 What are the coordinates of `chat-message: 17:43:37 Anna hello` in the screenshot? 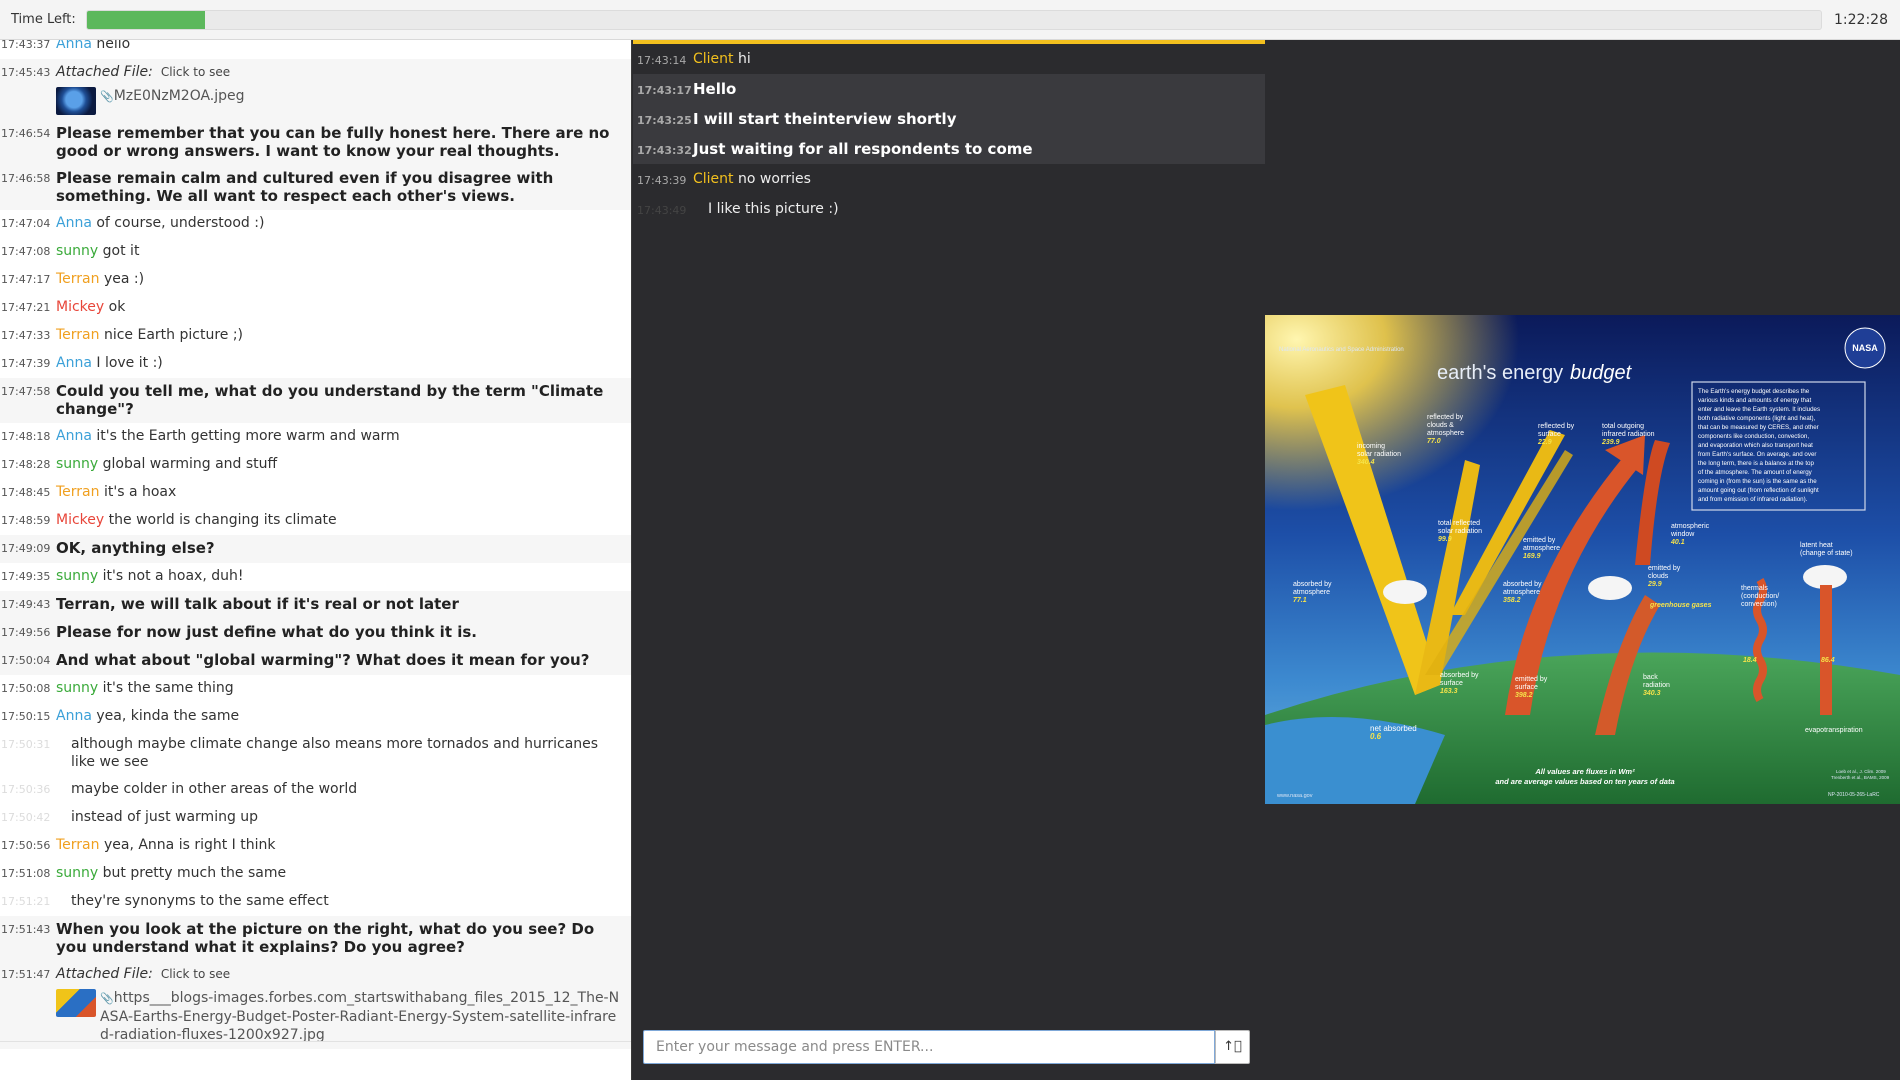 It's located at (315, 49).